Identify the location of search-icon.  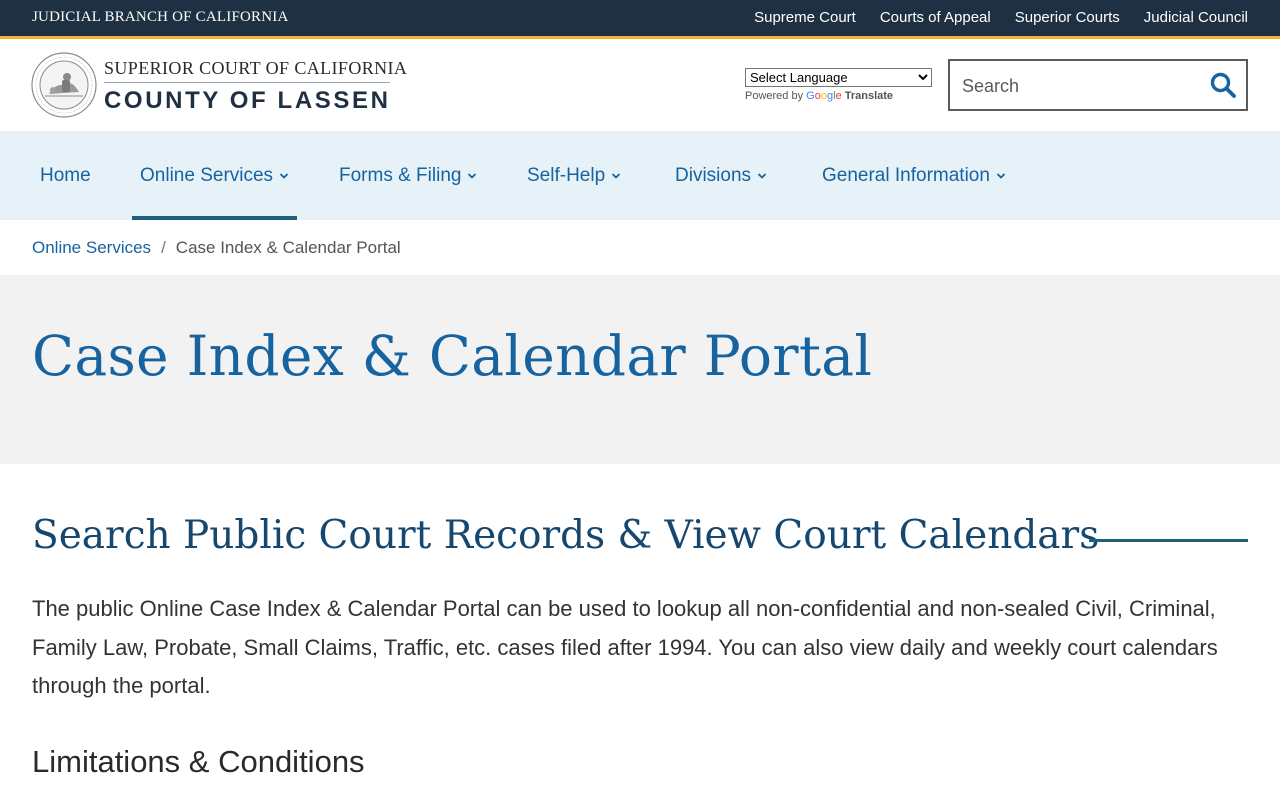
(1223, 85).